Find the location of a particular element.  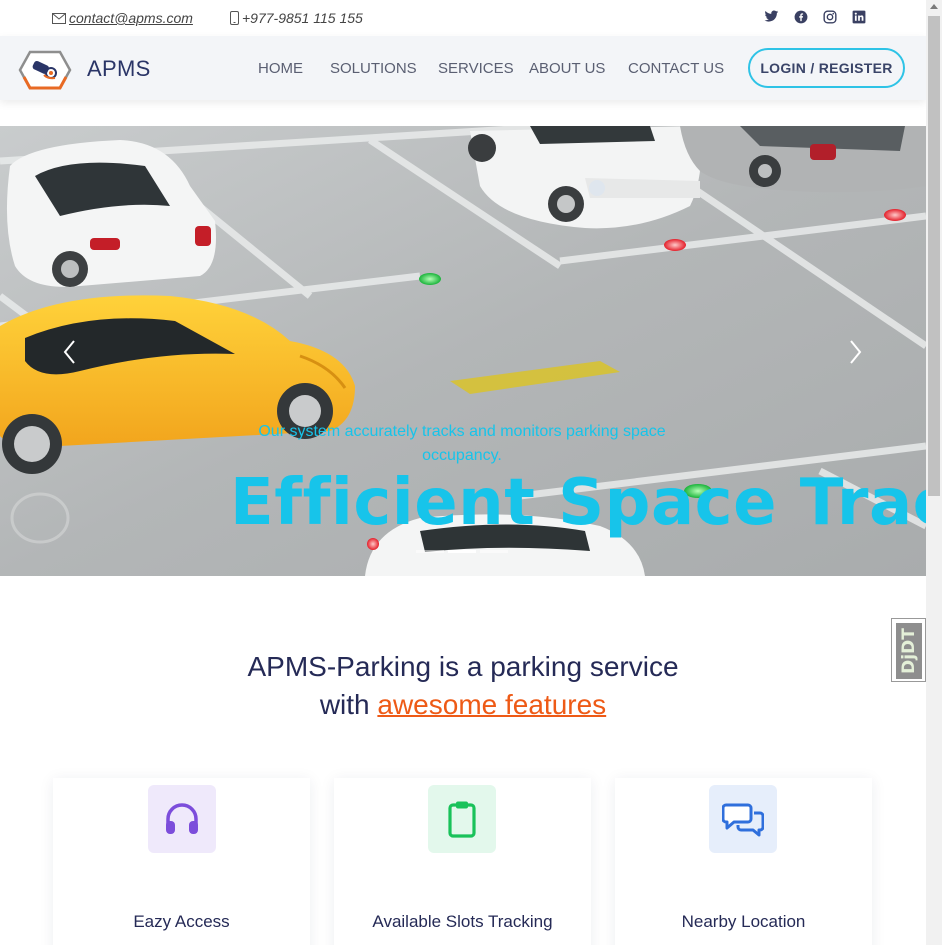

feature-card-available-slots: Available Slots Tracking is located at coordinates (462, 861).